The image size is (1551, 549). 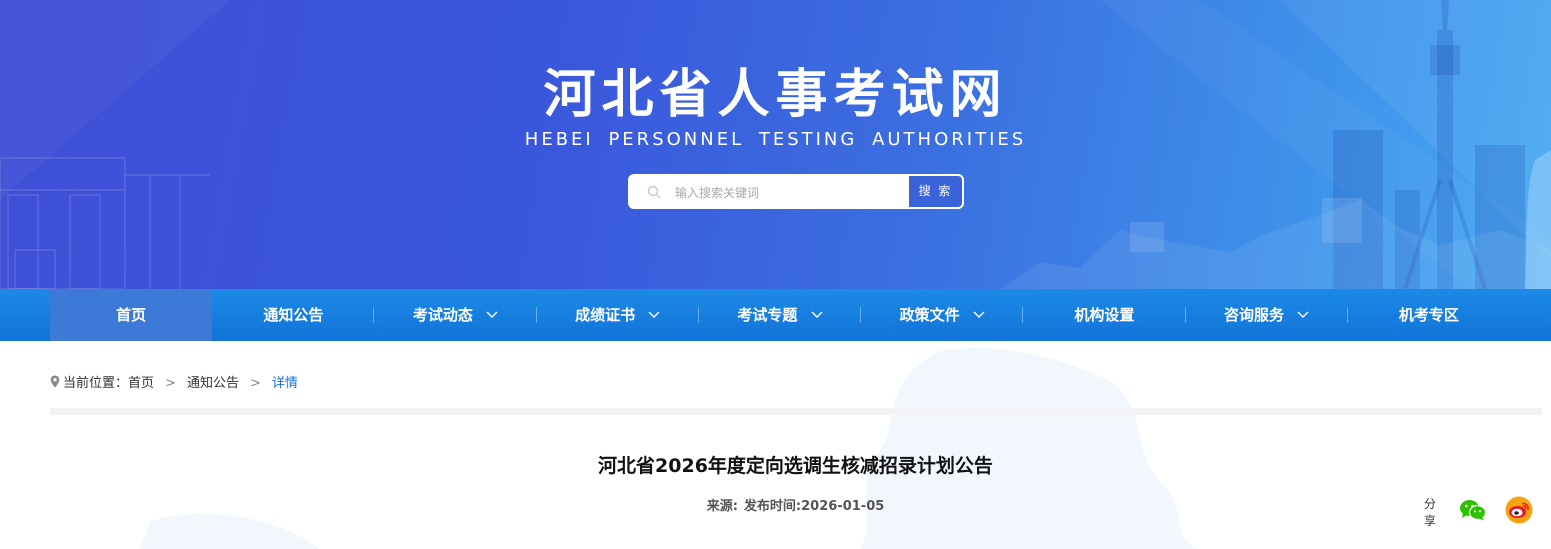 I want to click on nav-item-label: 政策文件, so click(x=929, y=315).